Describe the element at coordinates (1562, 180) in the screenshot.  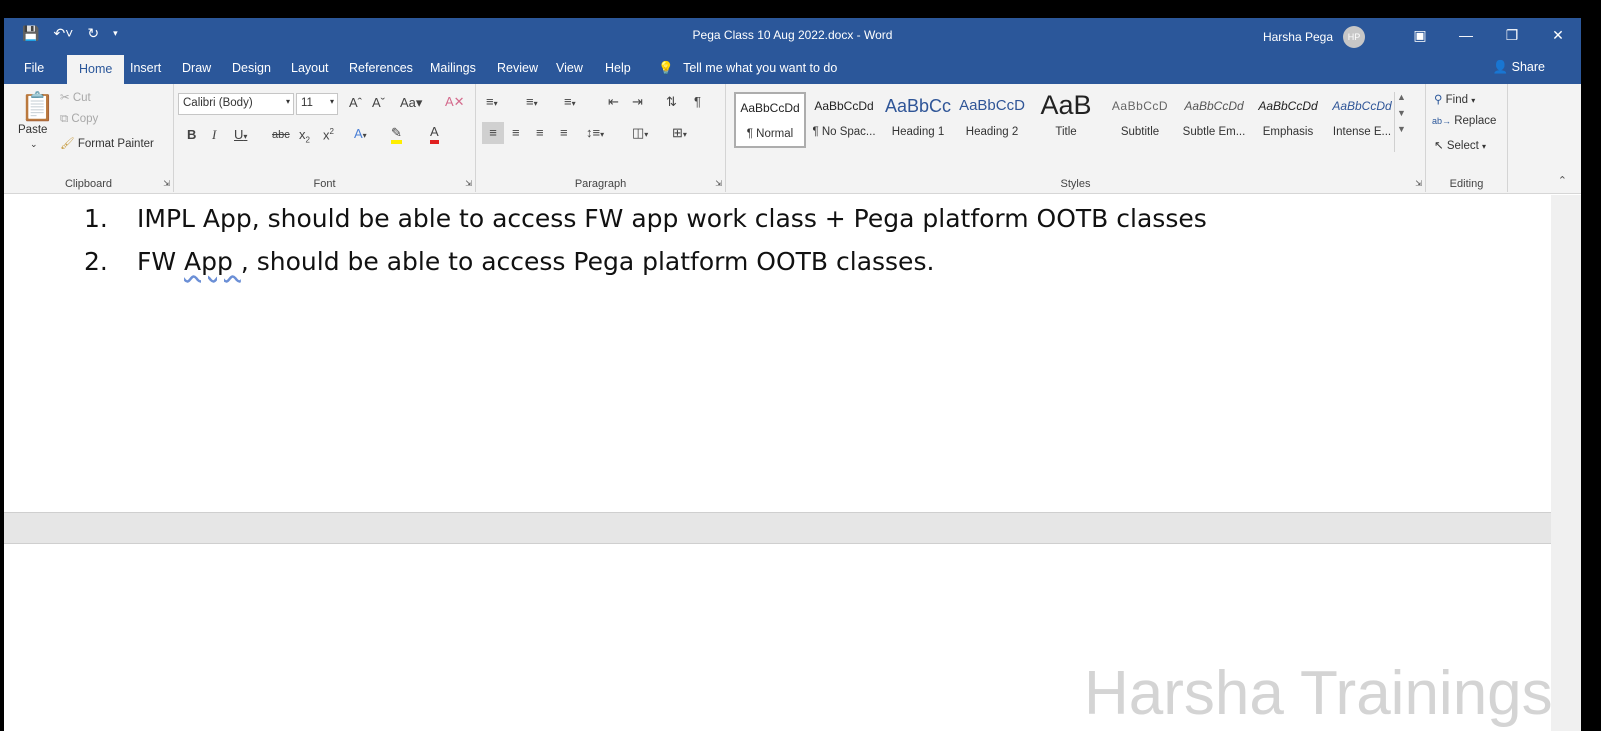
I see `collapse-ribbon-icon: ⌃` at that location.